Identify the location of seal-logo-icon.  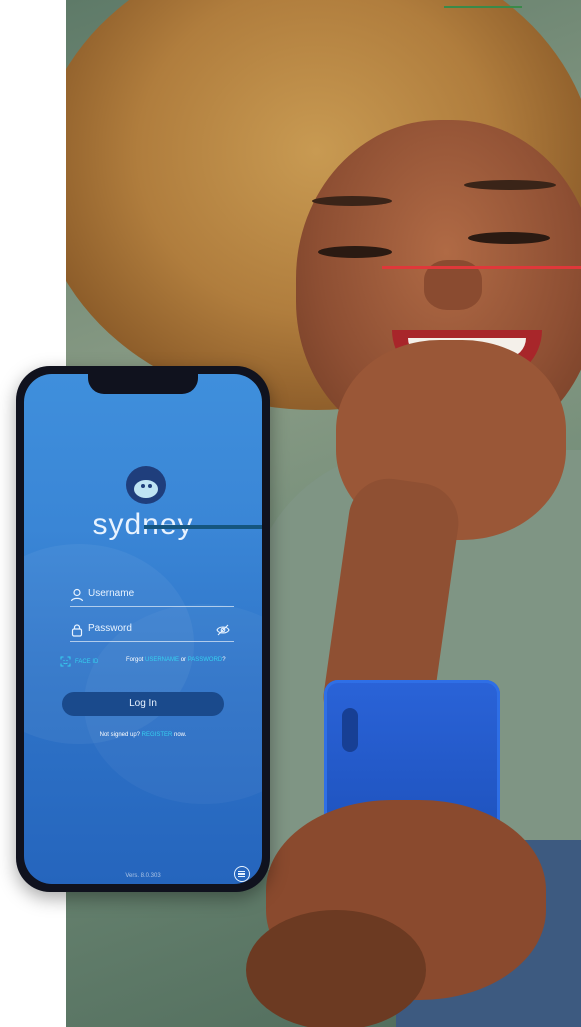
(146, 485).